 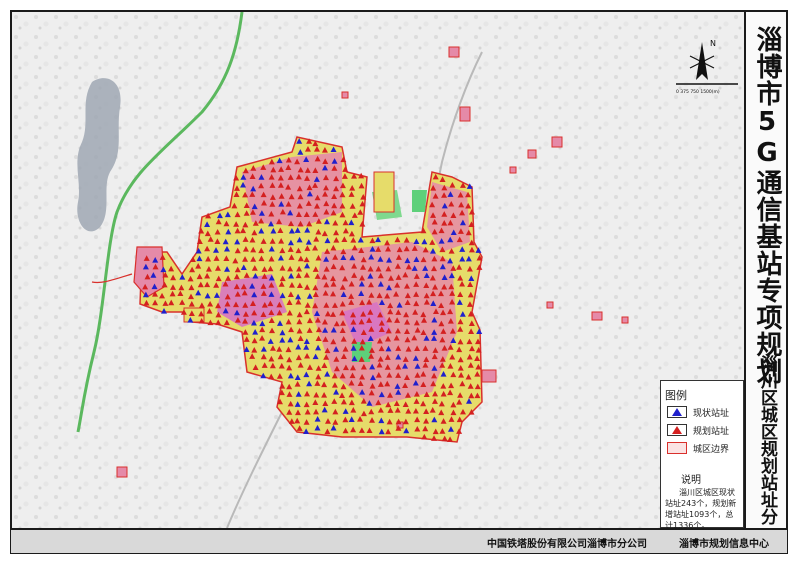 I want to click on legend-label: 规划站址, so click(x=711, y=431).